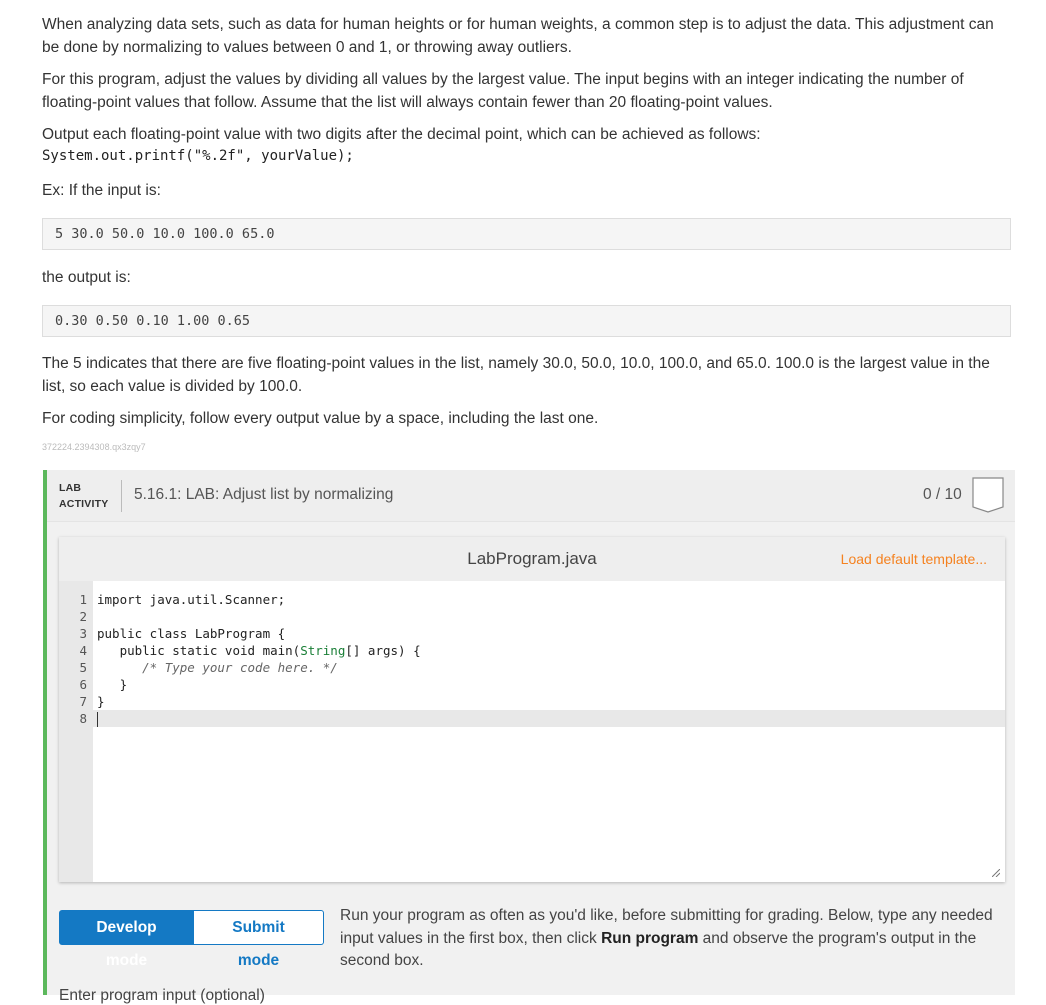  I want to click on code-line: 8, so click(532, 718).